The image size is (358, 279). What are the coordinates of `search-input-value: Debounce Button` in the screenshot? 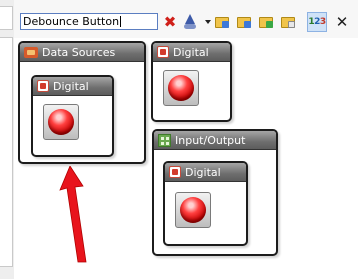 It's located at (71, 21).